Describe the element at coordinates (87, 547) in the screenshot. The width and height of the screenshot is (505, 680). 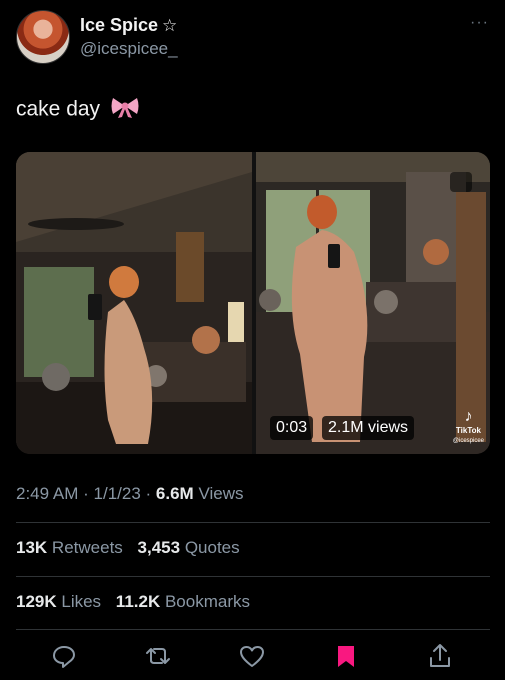
I see `retweets-label: Retweets` at that location.